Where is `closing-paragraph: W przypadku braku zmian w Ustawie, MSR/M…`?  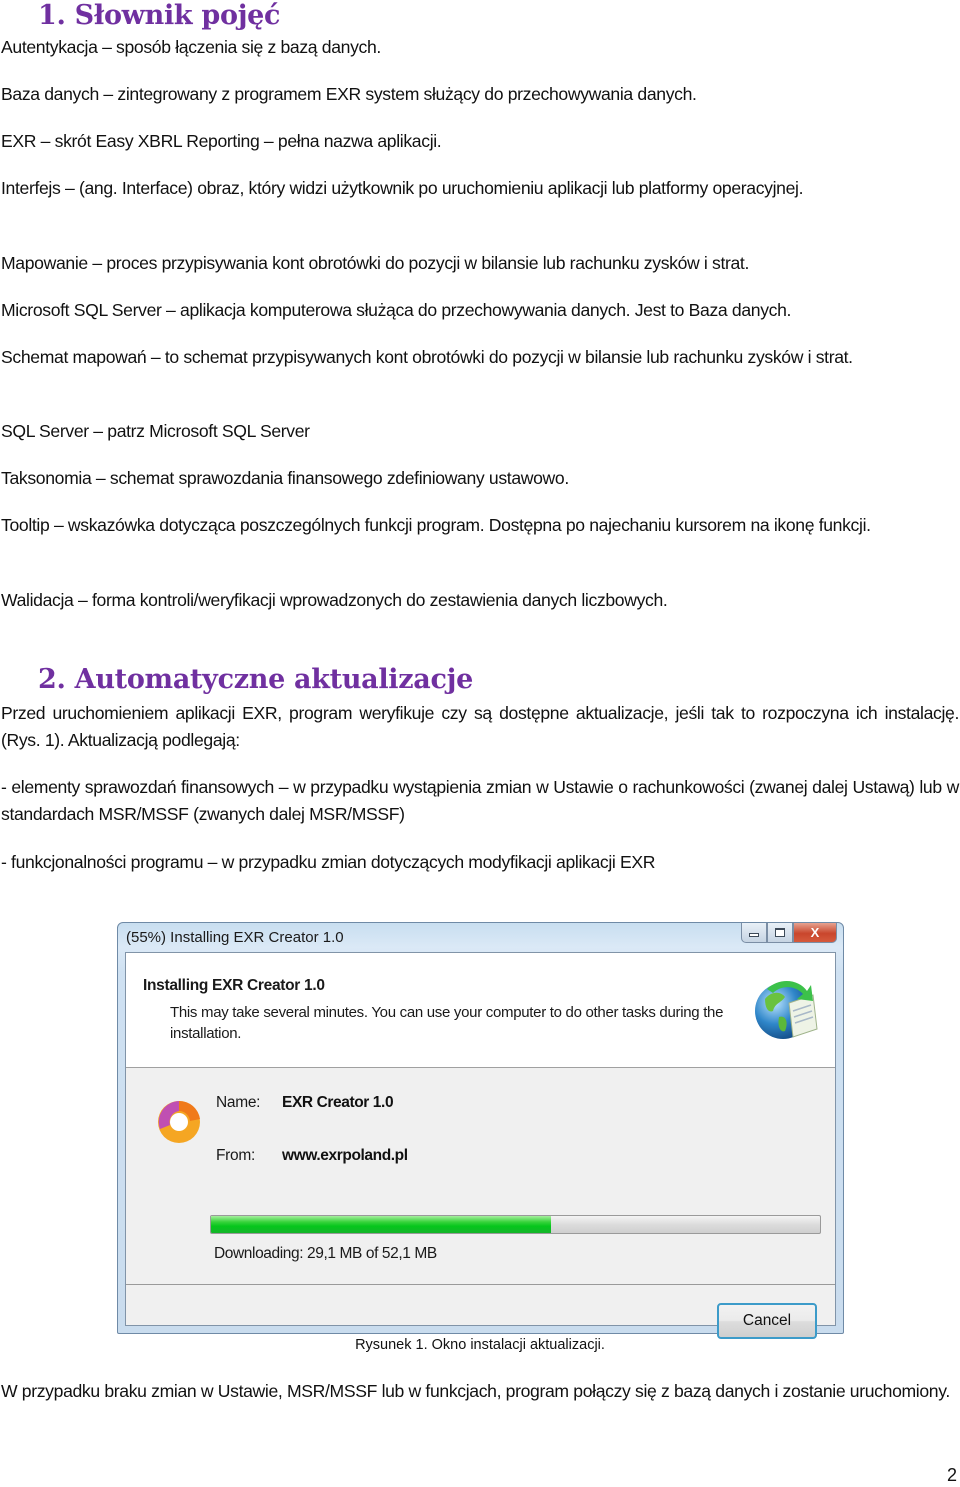
closing-paragraph: W przypadku braku zmian w Ustawie, MSR/M… is located at coordinates (475, 1391).